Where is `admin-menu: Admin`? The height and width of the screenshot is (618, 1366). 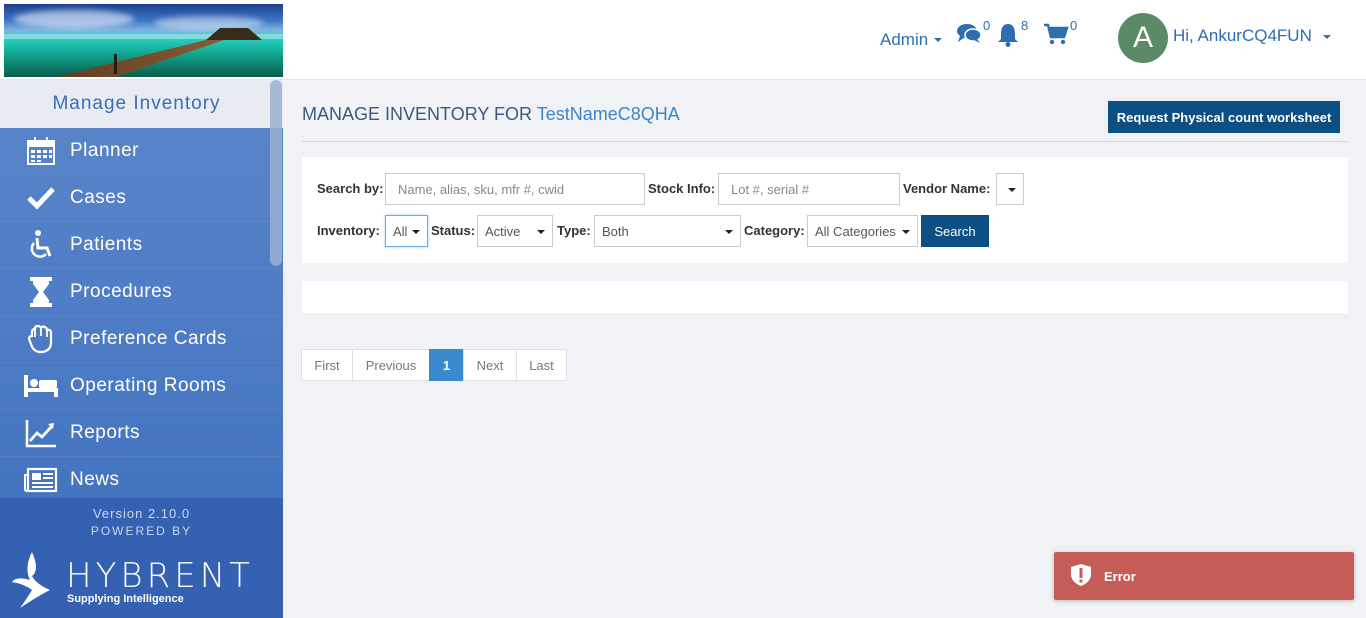 admin-menu: Admin is located at coordinates (911, 40).